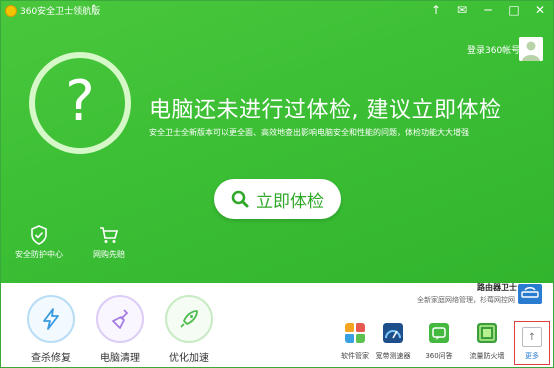 The height and width of the screenshot is (368, 554). I want to click on avatar, so click(531, 49).